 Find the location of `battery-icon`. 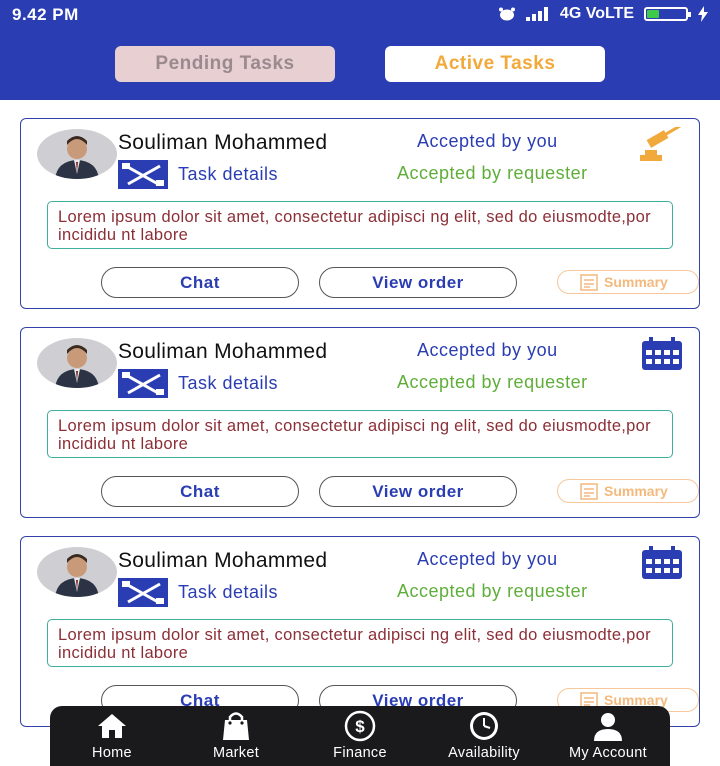

battery-icon is located at coordinates (667, 14).